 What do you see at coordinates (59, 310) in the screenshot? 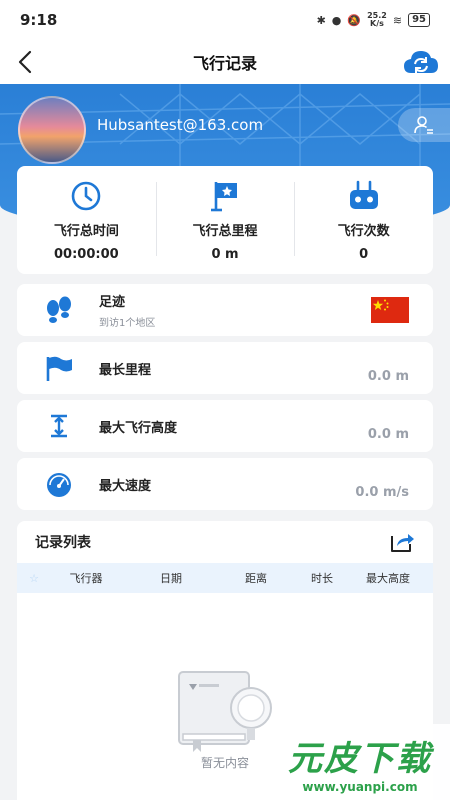
I see `footprint-icon` at bounding box center [59, 310].